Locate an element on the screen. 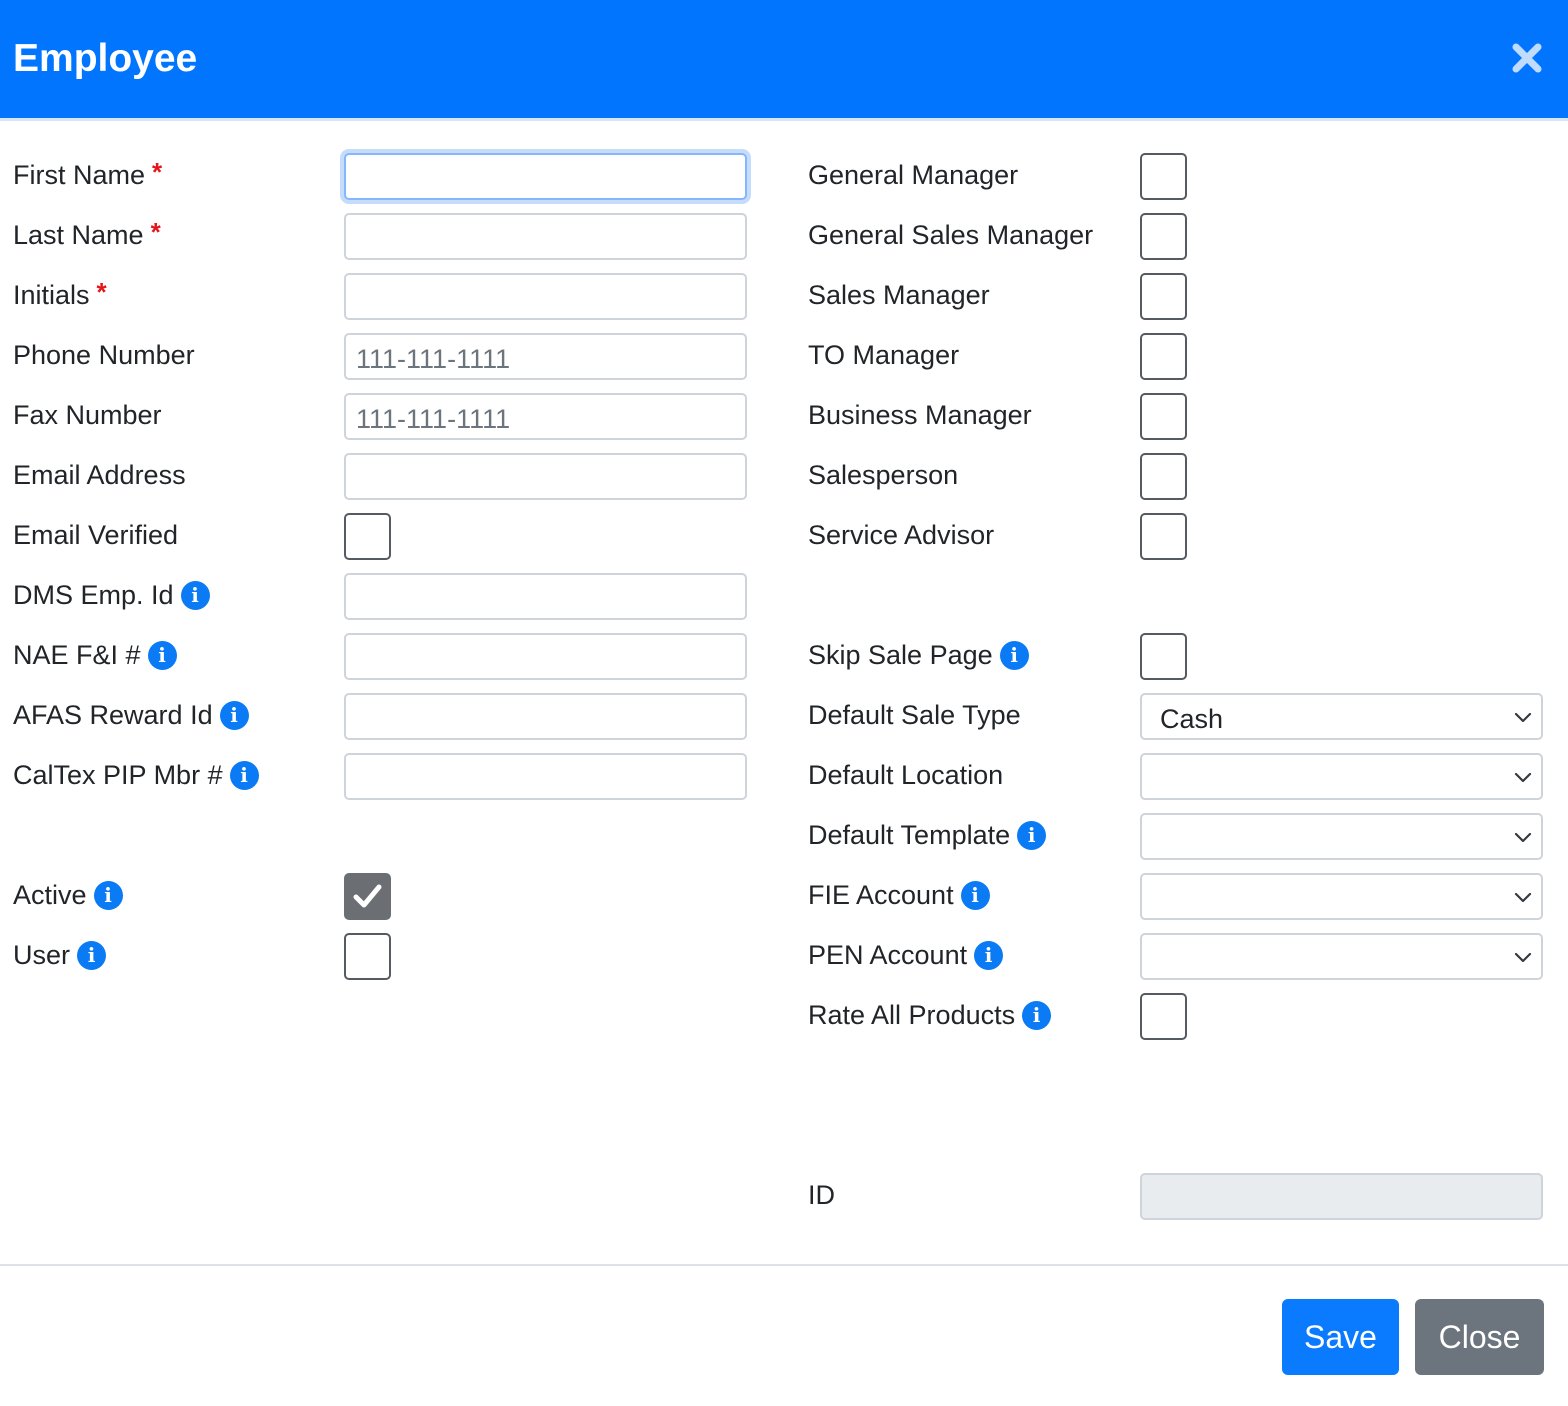 This screenshot has width=1568, height=1406. service-advisor-checkbox is located at coordinates (1163, 536).